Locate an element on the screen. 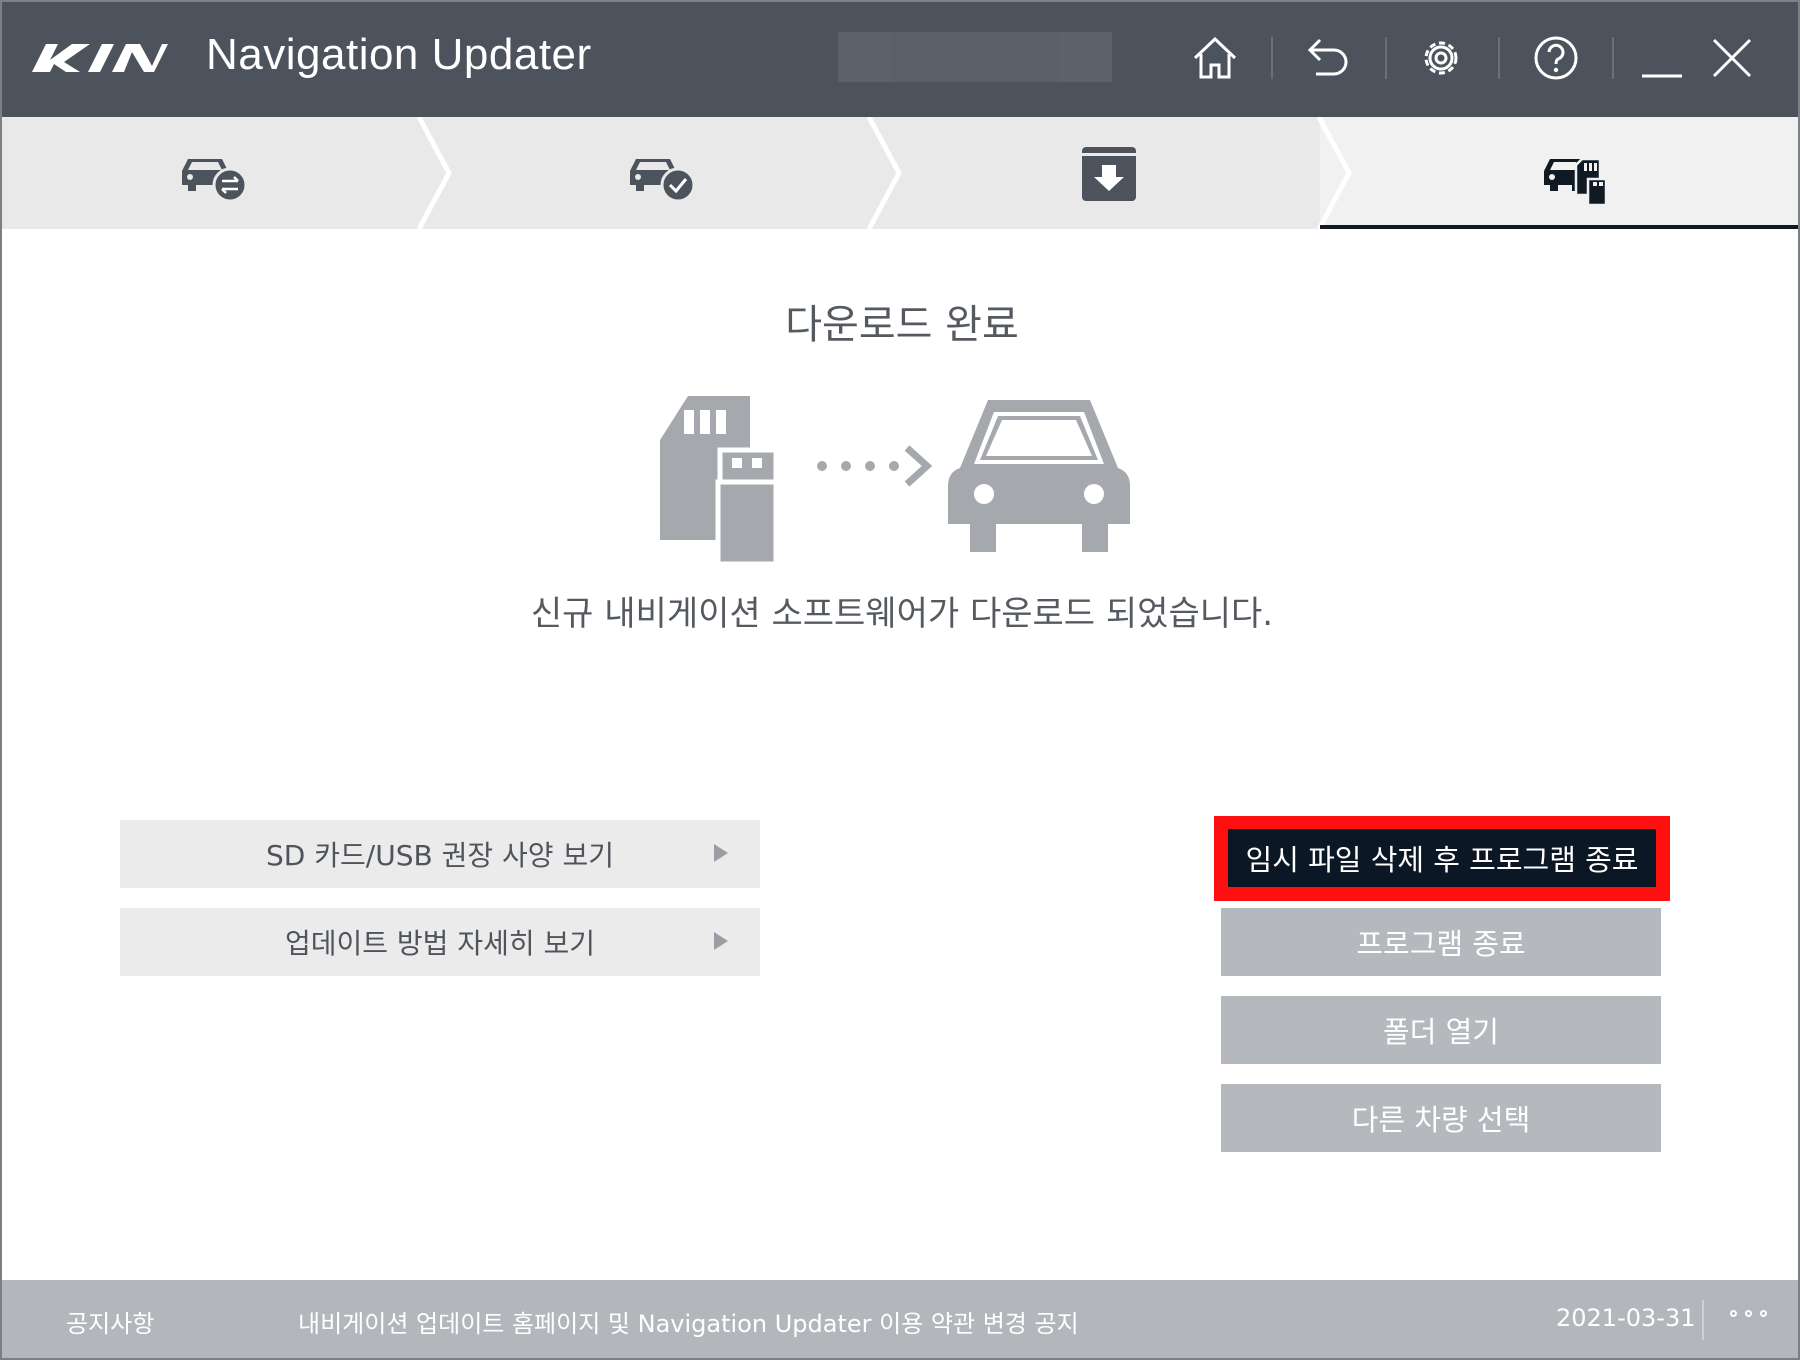 The height and width of the screenshot is (1360, 1800). sd-to-car-illustration is located at coordinates (895, 481).